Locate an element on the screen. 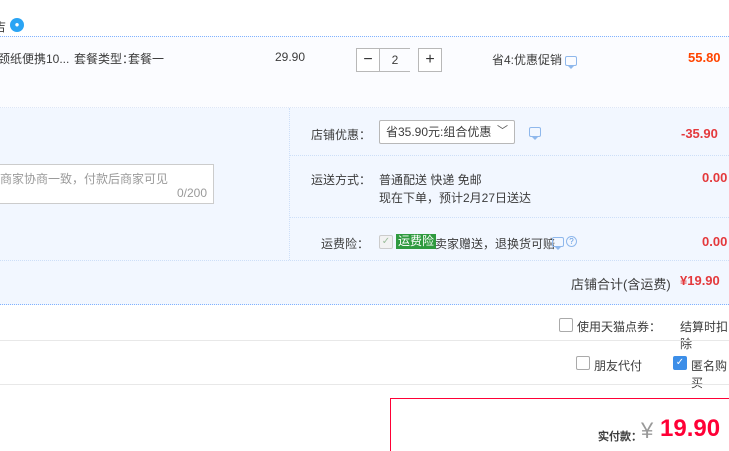  insurance-checkbox: ✓ is located at coordinates (386, 242).